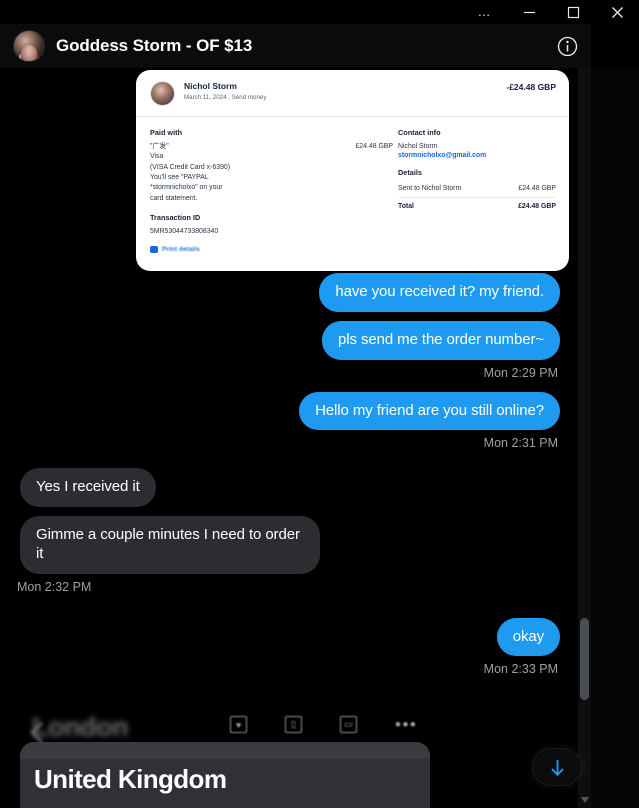  I want to click on info-icon, so click(567, 46).